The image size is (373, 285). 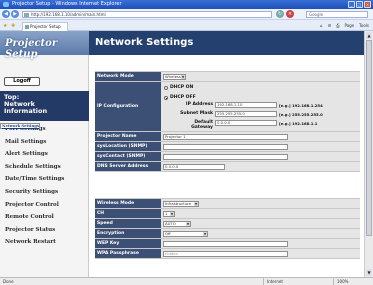 What do you see at coordinates (166, 88) in the screenshot?
I see `dhcp-on-radio` at bounding box center [166, 88].